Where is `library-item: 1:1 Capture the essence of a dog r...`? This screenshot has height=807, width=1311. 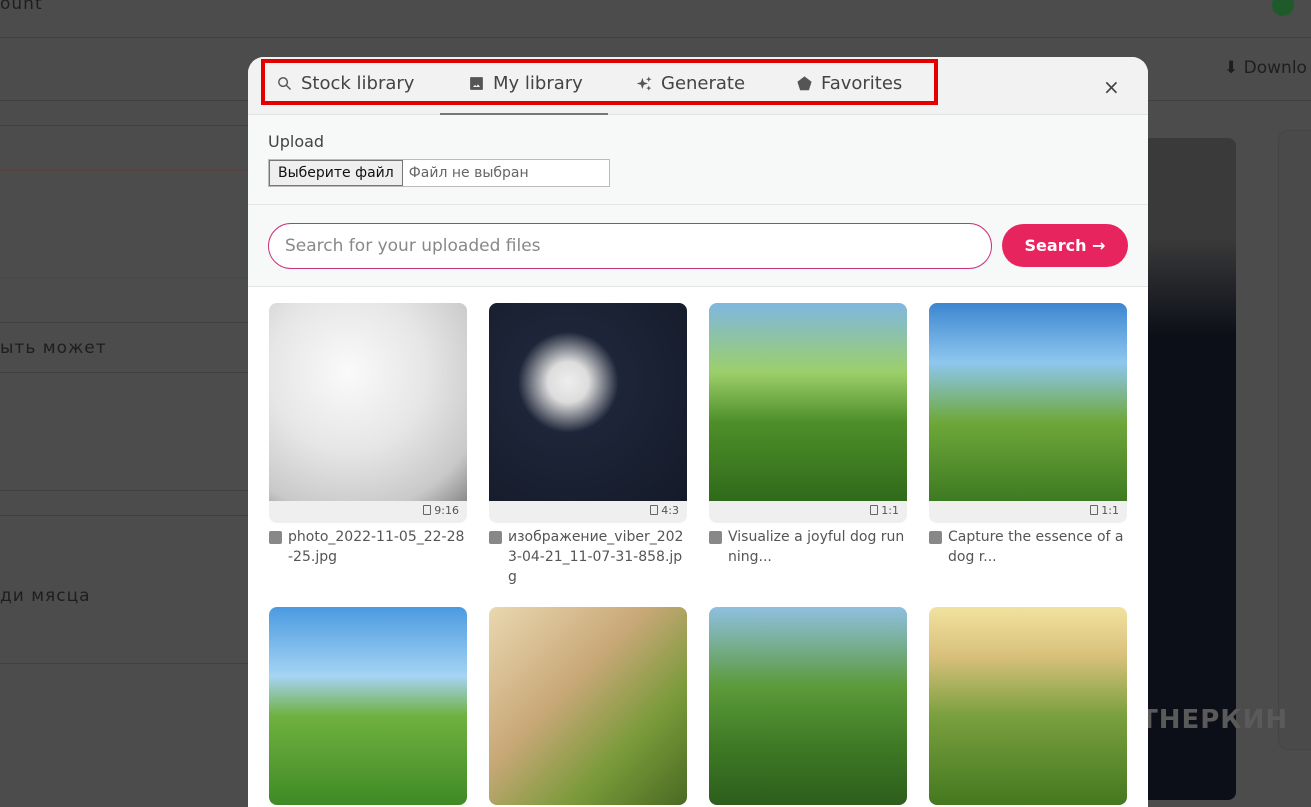
library-item: 1:1 Capture the essence of a dog r... is located at coordinates (1028, 444).